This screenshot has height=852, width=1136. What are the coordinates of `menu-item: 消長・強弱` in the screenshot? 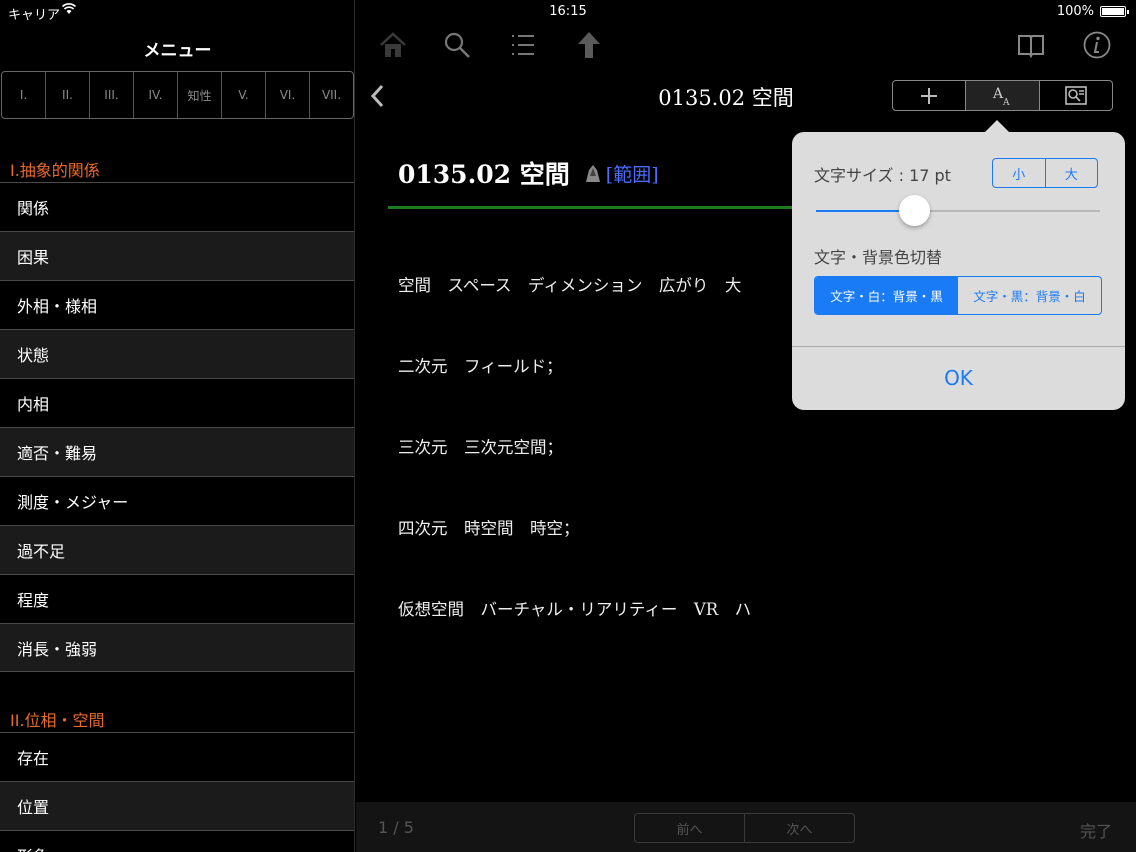 It's located at (177, 647).